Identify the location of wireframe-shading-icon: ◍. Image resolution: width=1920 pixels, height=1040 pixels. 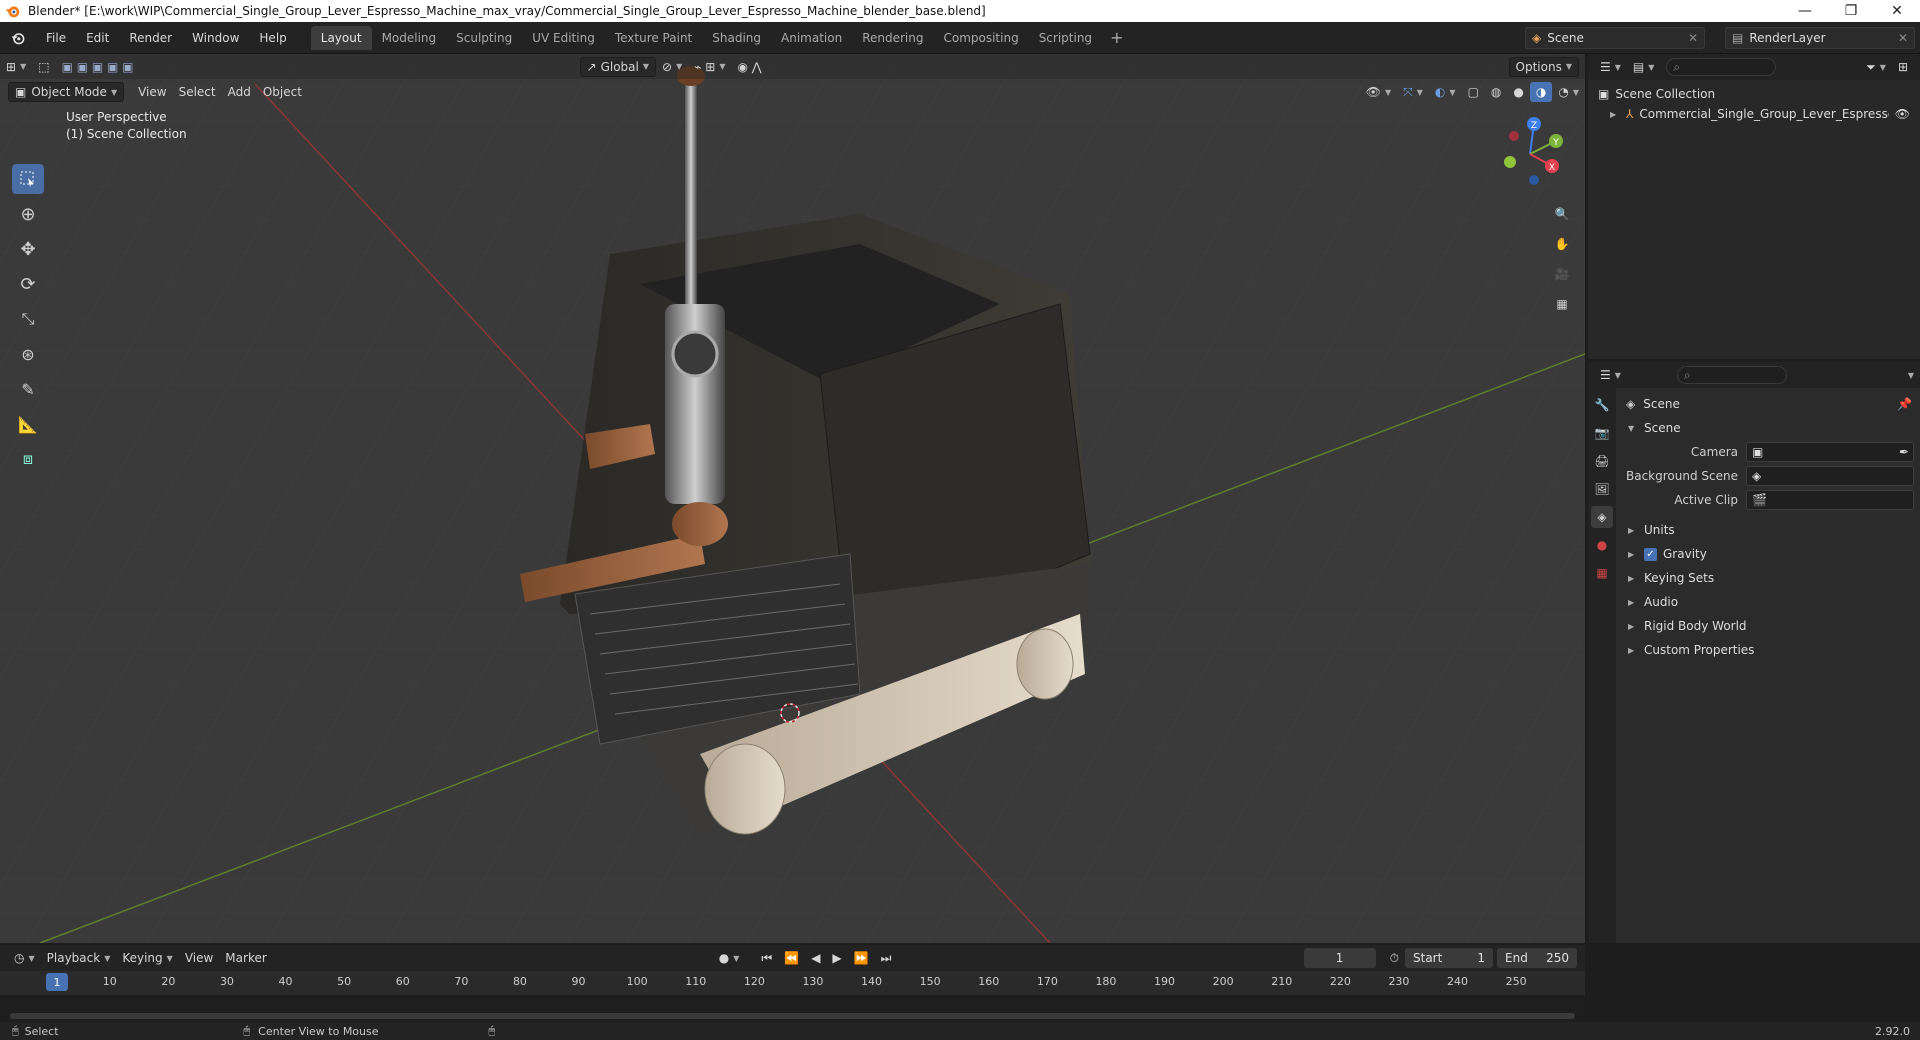
(1496, 92).